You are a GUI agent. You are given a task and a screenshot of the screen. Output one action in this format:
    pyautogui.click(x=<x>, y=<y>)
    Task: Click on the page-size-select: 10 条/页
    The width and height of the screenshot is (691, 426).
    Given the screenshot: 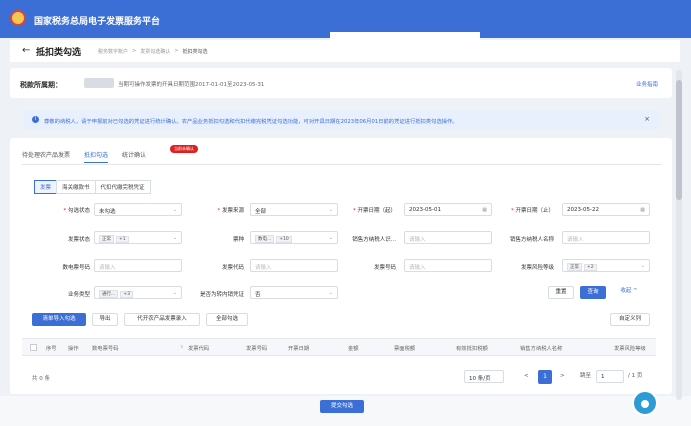 What is the action you would take?
    pyautogui.click(x=484, y=376)
    